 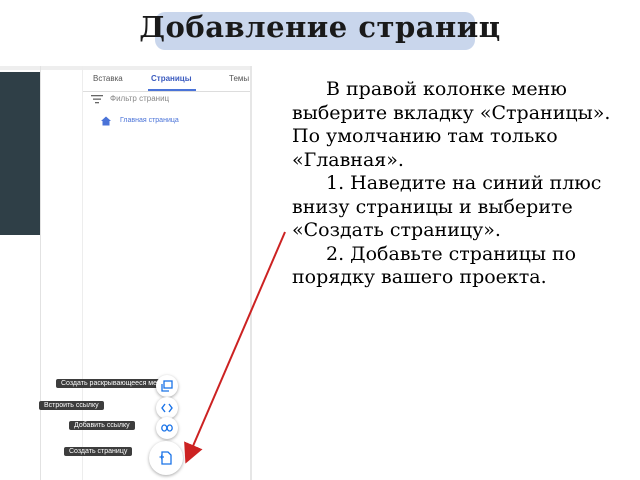 I want to click on page-item-home: Главная страница, so click(x=149, y=120).